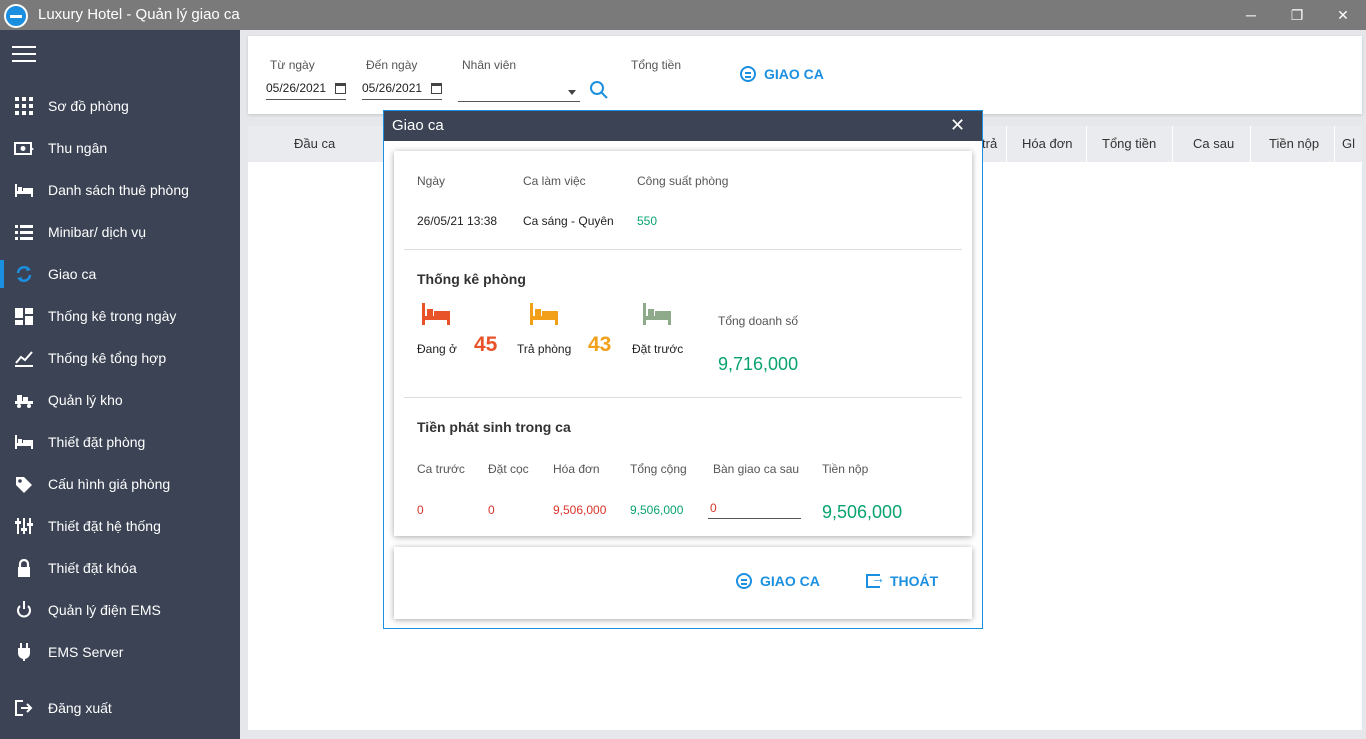  What do you see at coordinates (120, 274) in the screenshot?
I see `sidebar-item-shift-handover: Giao ca` at bounding box center [120, 274].